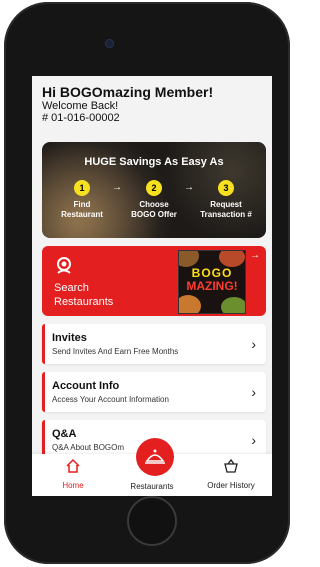 Image resolution: width=320 pixels, height=567 pixels. Describe the element at coordinates (226, 204) in the screenshot. I see `step-label: Request` at that location.